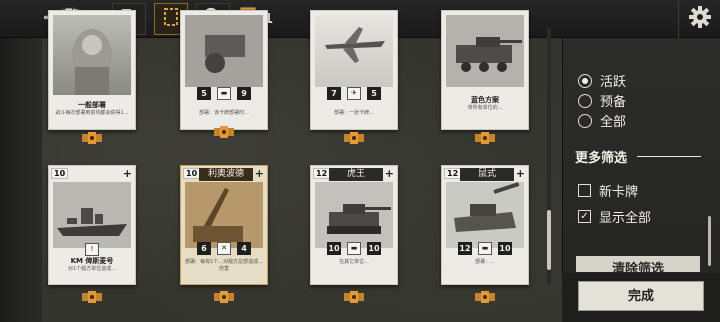 This screenshot has height=322, width=720. I want to click on section-divider, so click(669, 156).